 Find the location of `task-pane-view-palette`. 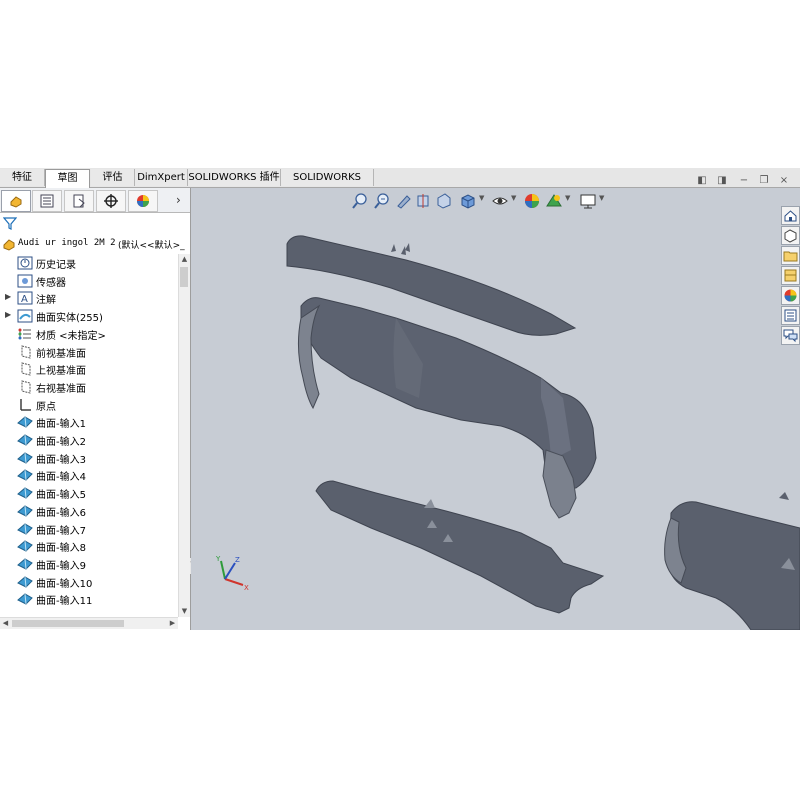

task-pane-view-palette is located at coordinates (790, 275).